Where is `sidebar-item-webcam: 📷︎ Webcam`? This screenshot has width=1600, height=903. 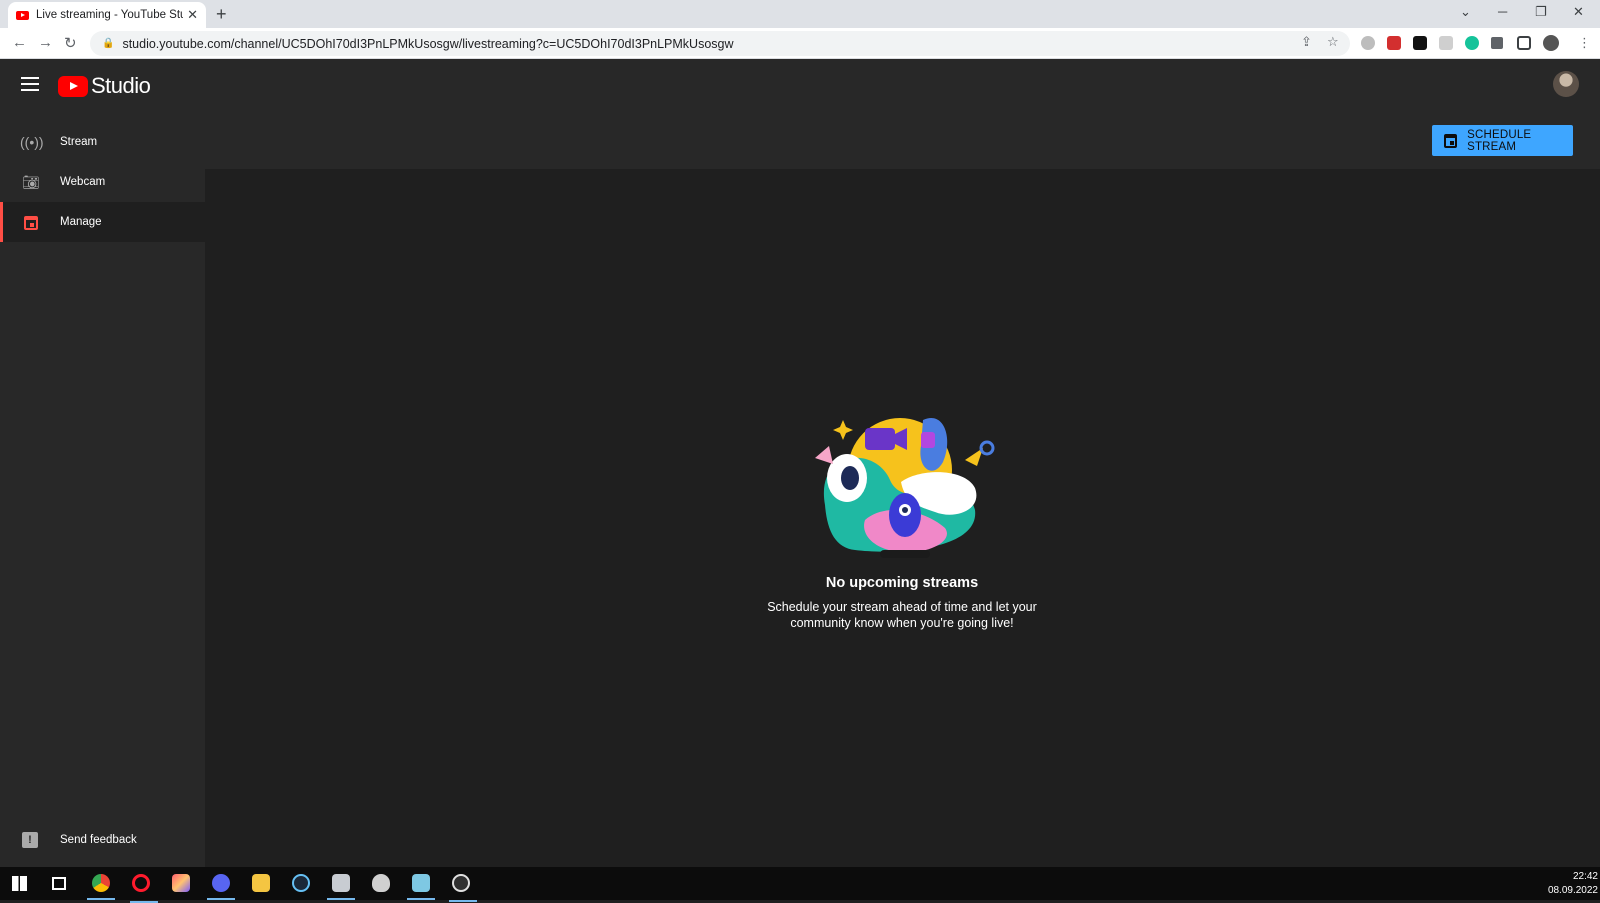 sidebar-item-webcam: 📷︎ Webcam is located at coordinates (102, 182).